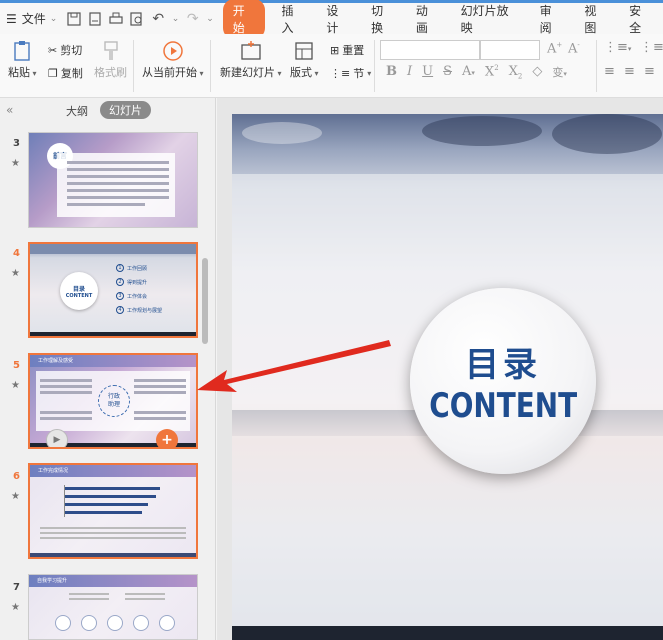  I want to click on tab-slideshow: 幻灯片放映, so click(489, 19).